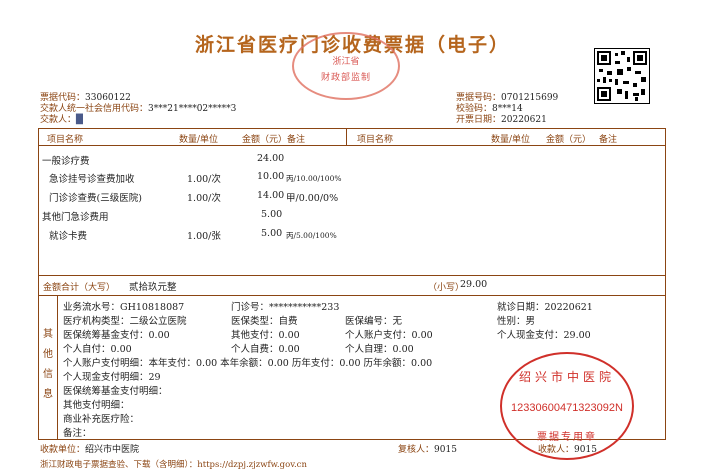  What do you see at coordinates (48, 364) in the screenshot?
I see `other-info-label: 其 他 信 息` at bounding box center [48, 364].